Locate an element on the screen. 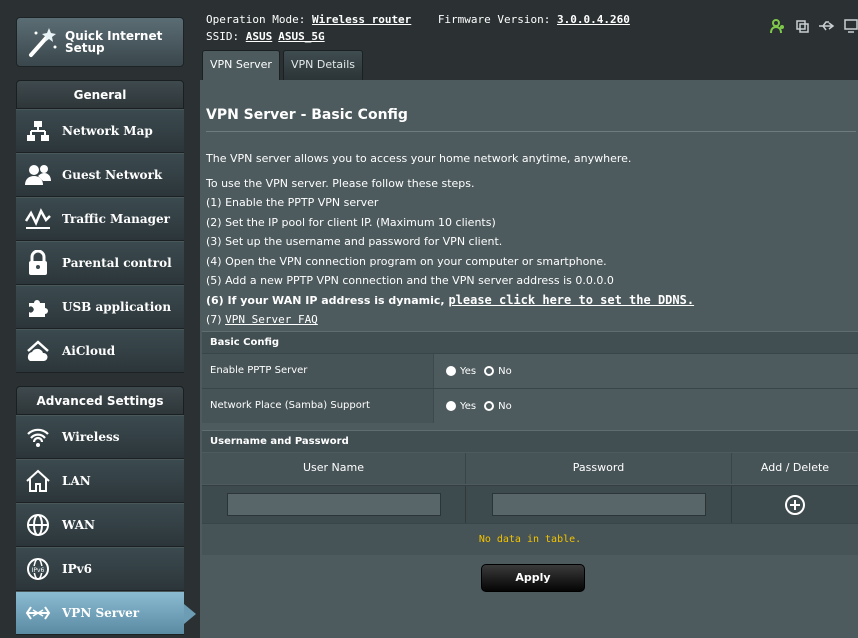  samba-support-label: Network Place (Samba) Support is located at coordinates (318, 406).